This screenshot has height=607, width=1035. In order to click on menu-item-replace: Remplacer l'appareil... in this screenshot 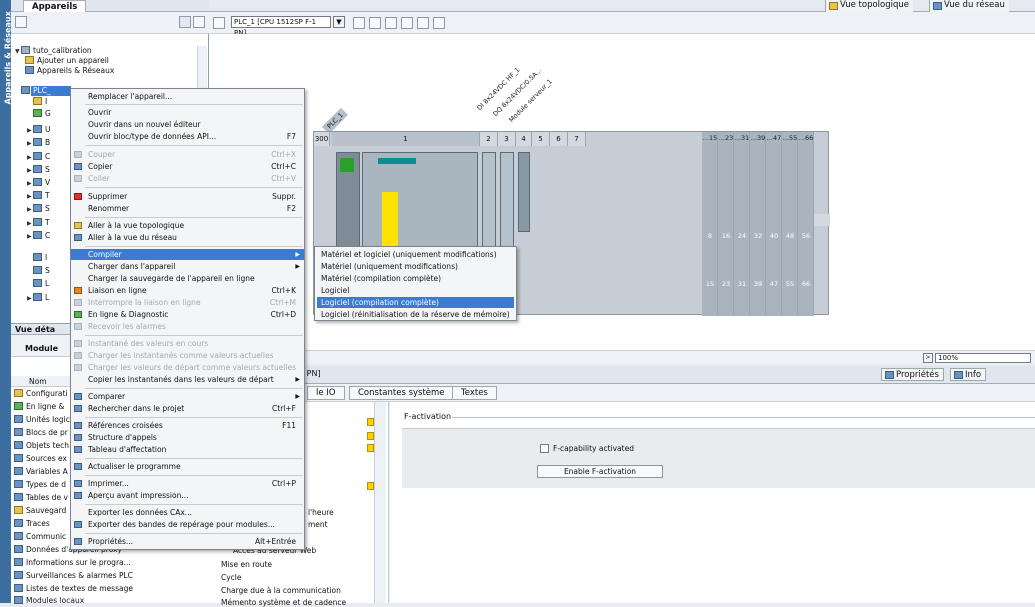, I will do `click(187, 96)`.